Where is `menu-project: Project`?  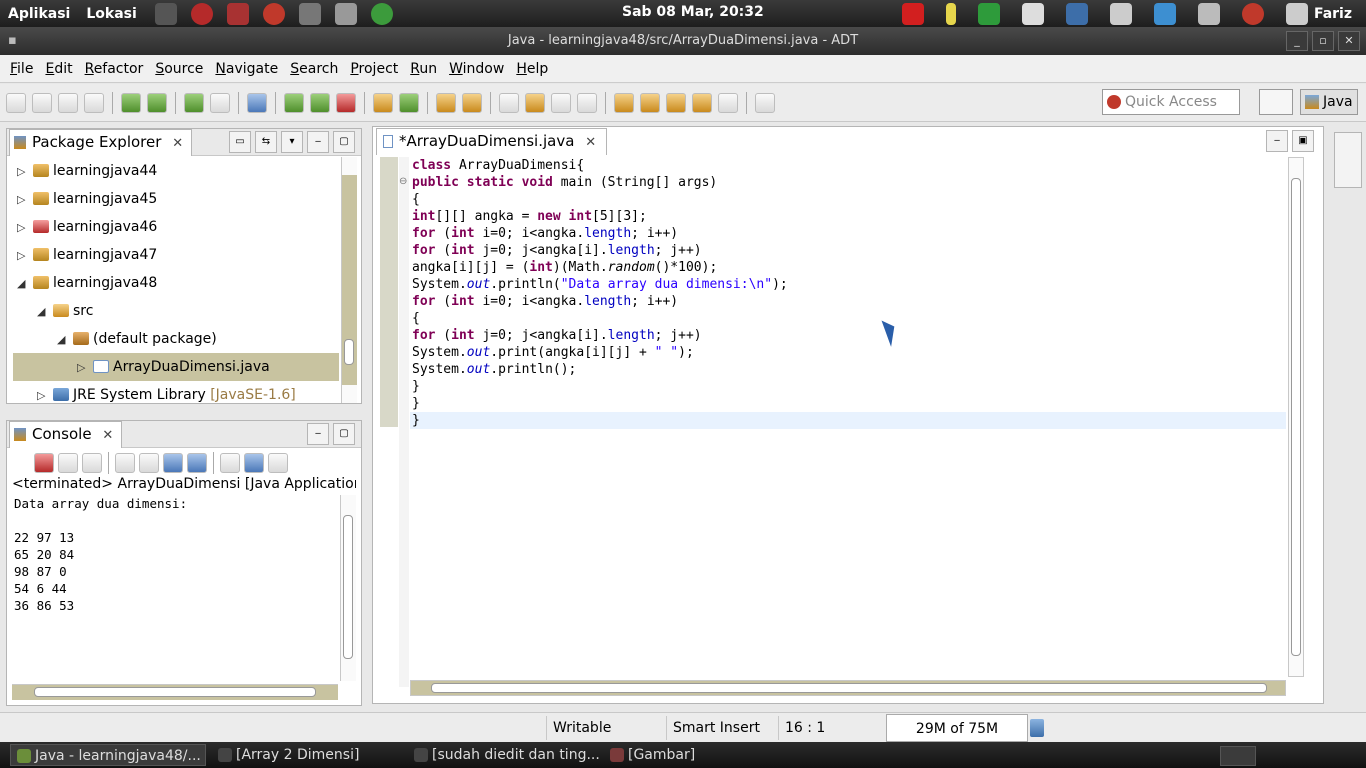 menu-project: Project is located at coordinates (374, 69).